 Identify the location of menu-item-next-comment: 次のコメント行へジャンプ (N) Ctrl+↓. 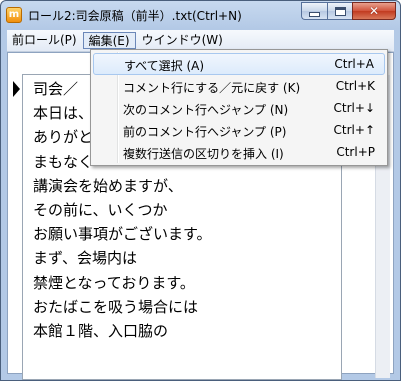
(239, 109).